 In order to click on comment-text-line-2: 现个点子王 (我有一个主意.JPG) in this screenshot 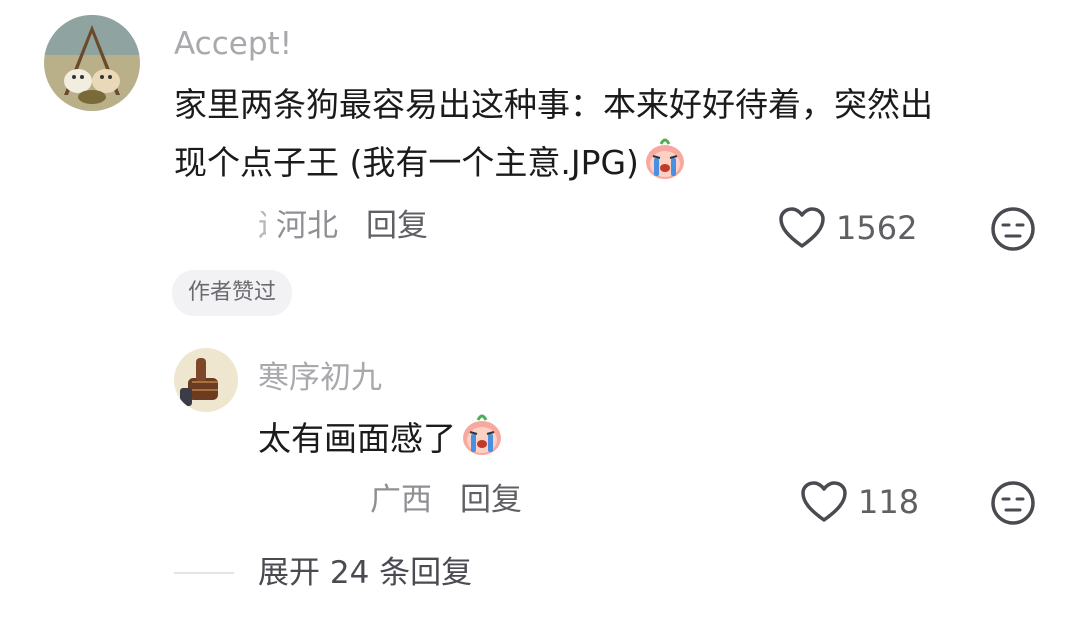, I will do `click(553, 167)`.